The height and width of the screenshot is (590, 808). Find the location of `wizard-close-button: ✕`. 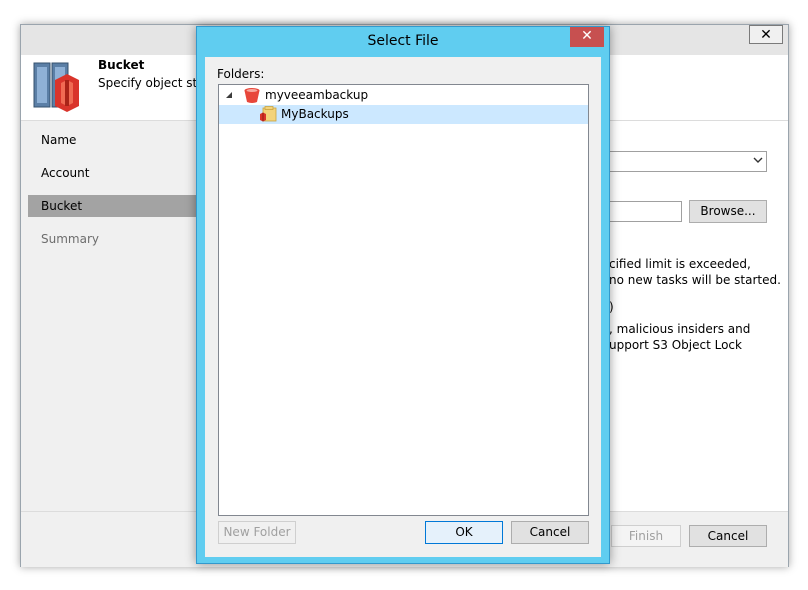

wizard-close-button: ✕ is located at coordinates (766, 34).